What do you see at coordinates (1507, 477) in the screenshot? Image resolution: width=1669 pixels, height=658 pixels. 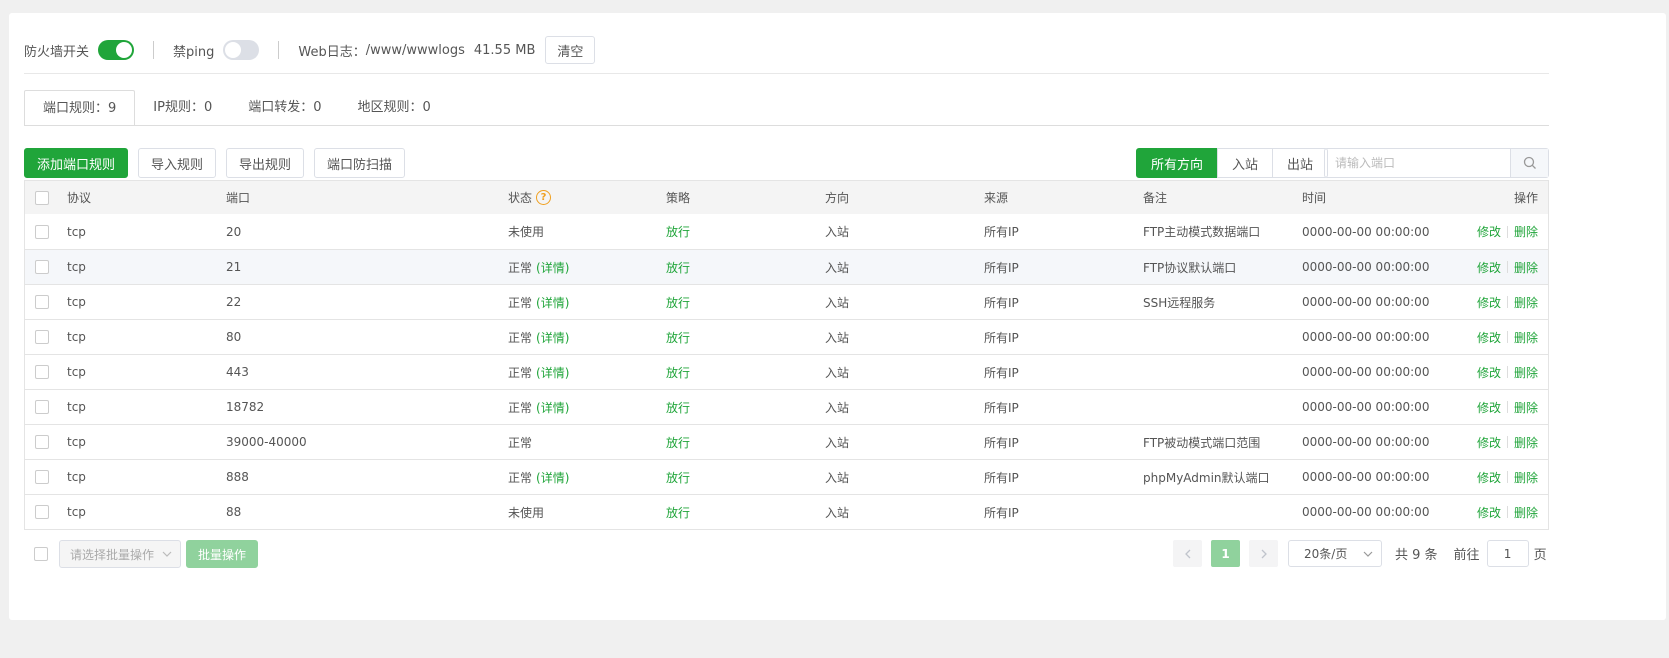 I see `row-actions: 修改 删除` at bounding box center [1507, 477].